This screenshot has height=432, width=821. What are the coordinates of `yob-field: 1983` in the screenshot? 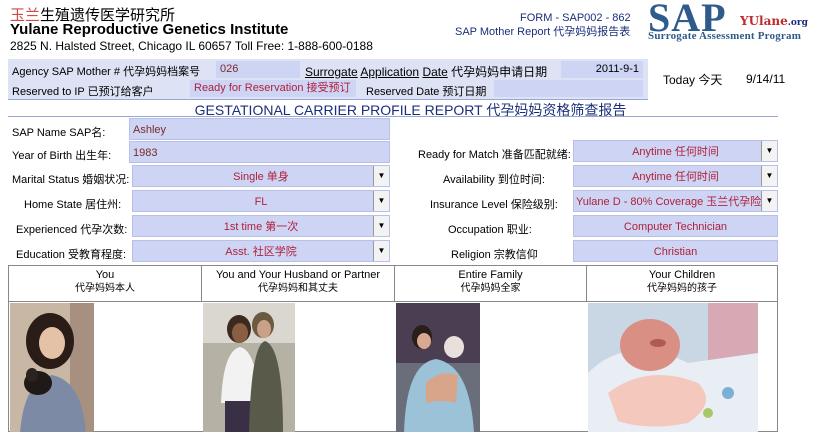 It's located at (259, 152).